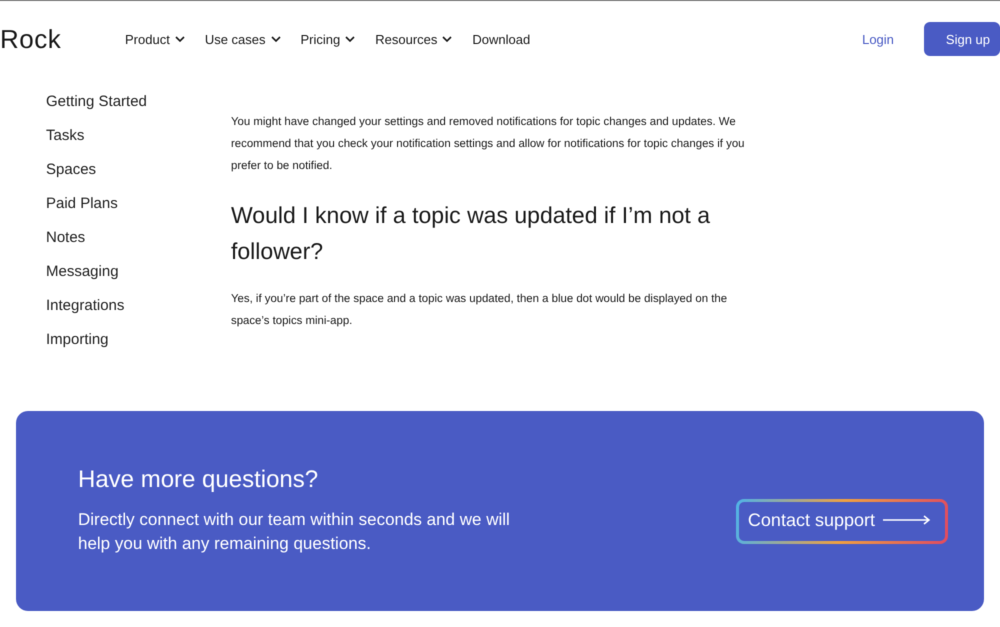  Describe the element at coordinates (138, 136) in the screenshot. I see `sidebar-item: Tasks` at that location.